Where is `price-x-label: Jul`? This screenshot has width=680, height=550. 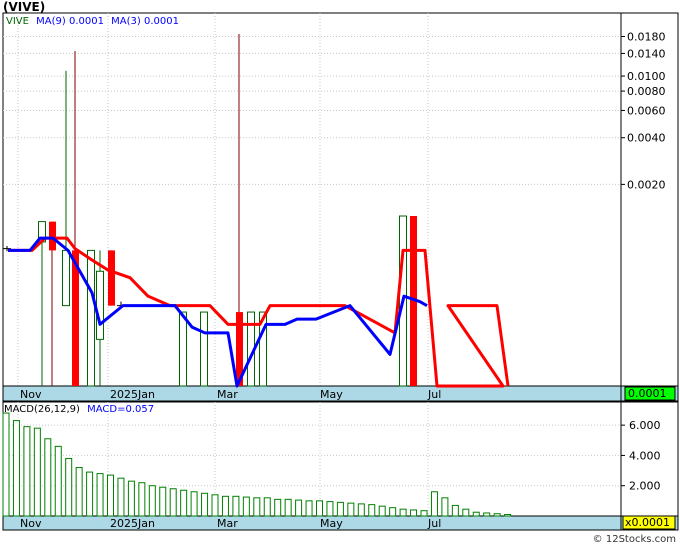 price-x-label: Jul is located at coordinates (434, 394).